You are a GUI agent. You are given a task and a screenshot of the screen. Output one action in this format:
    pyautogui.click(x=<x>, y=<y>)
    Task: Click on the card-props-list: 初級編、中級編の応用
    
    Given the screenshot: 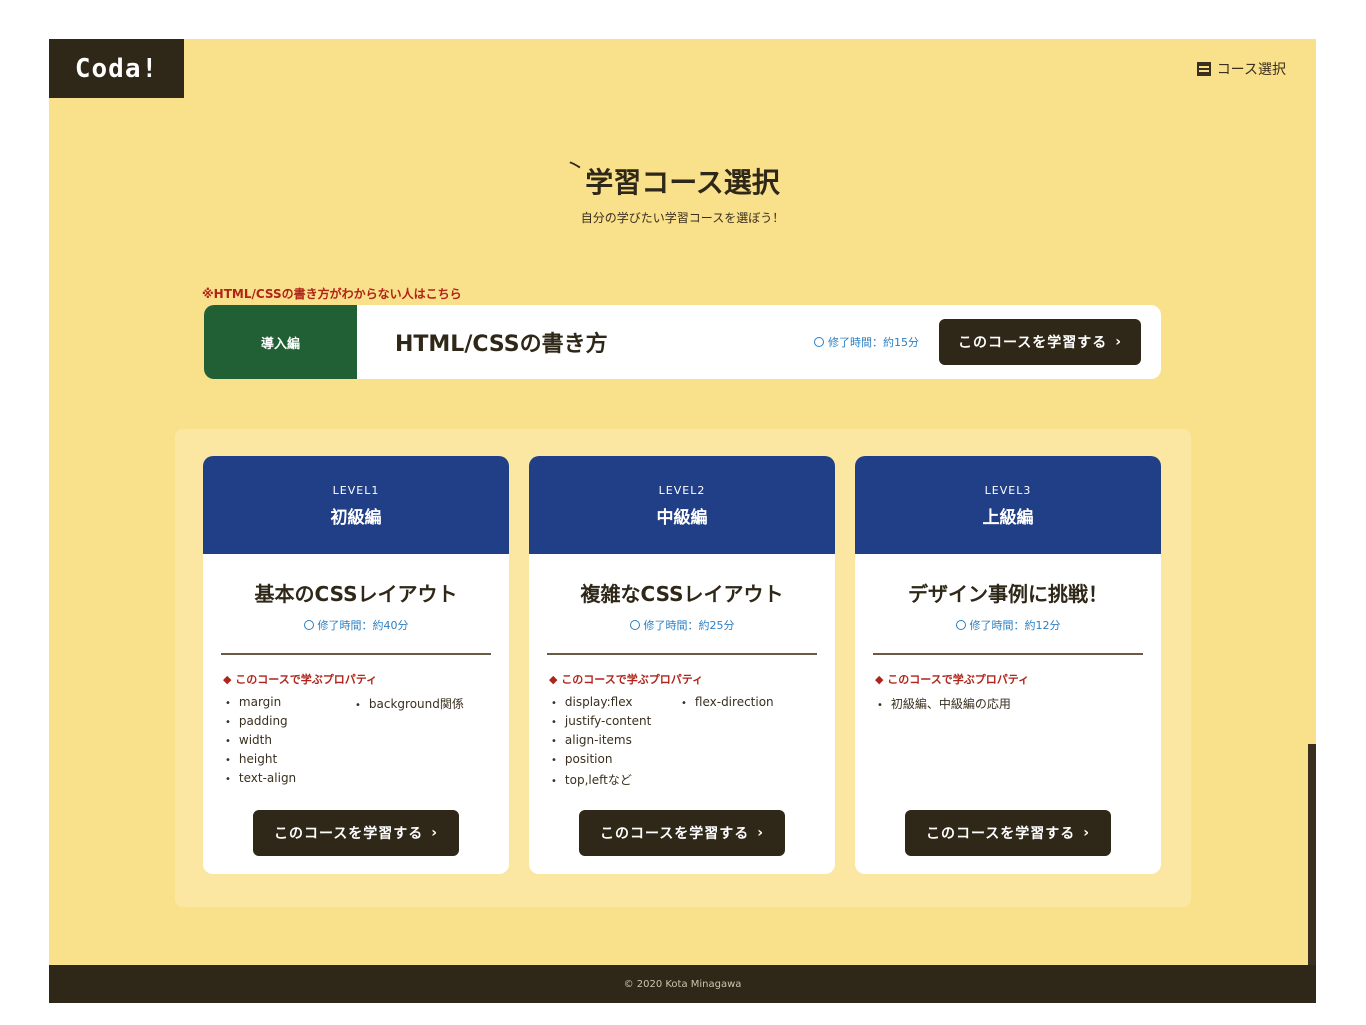 What is the action you would take?
    pyautogui.click(x=1019, y=745)
    